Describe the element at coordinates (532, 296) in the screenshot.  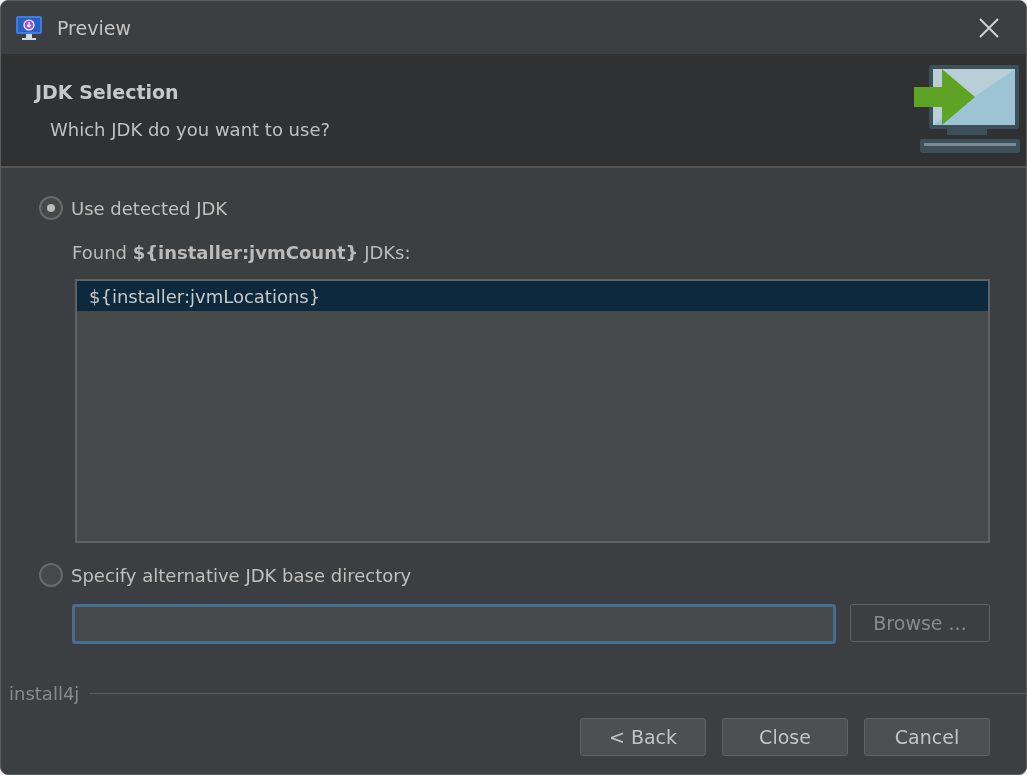
I see `list-item: ${installer:jvmLocations}` at that location.